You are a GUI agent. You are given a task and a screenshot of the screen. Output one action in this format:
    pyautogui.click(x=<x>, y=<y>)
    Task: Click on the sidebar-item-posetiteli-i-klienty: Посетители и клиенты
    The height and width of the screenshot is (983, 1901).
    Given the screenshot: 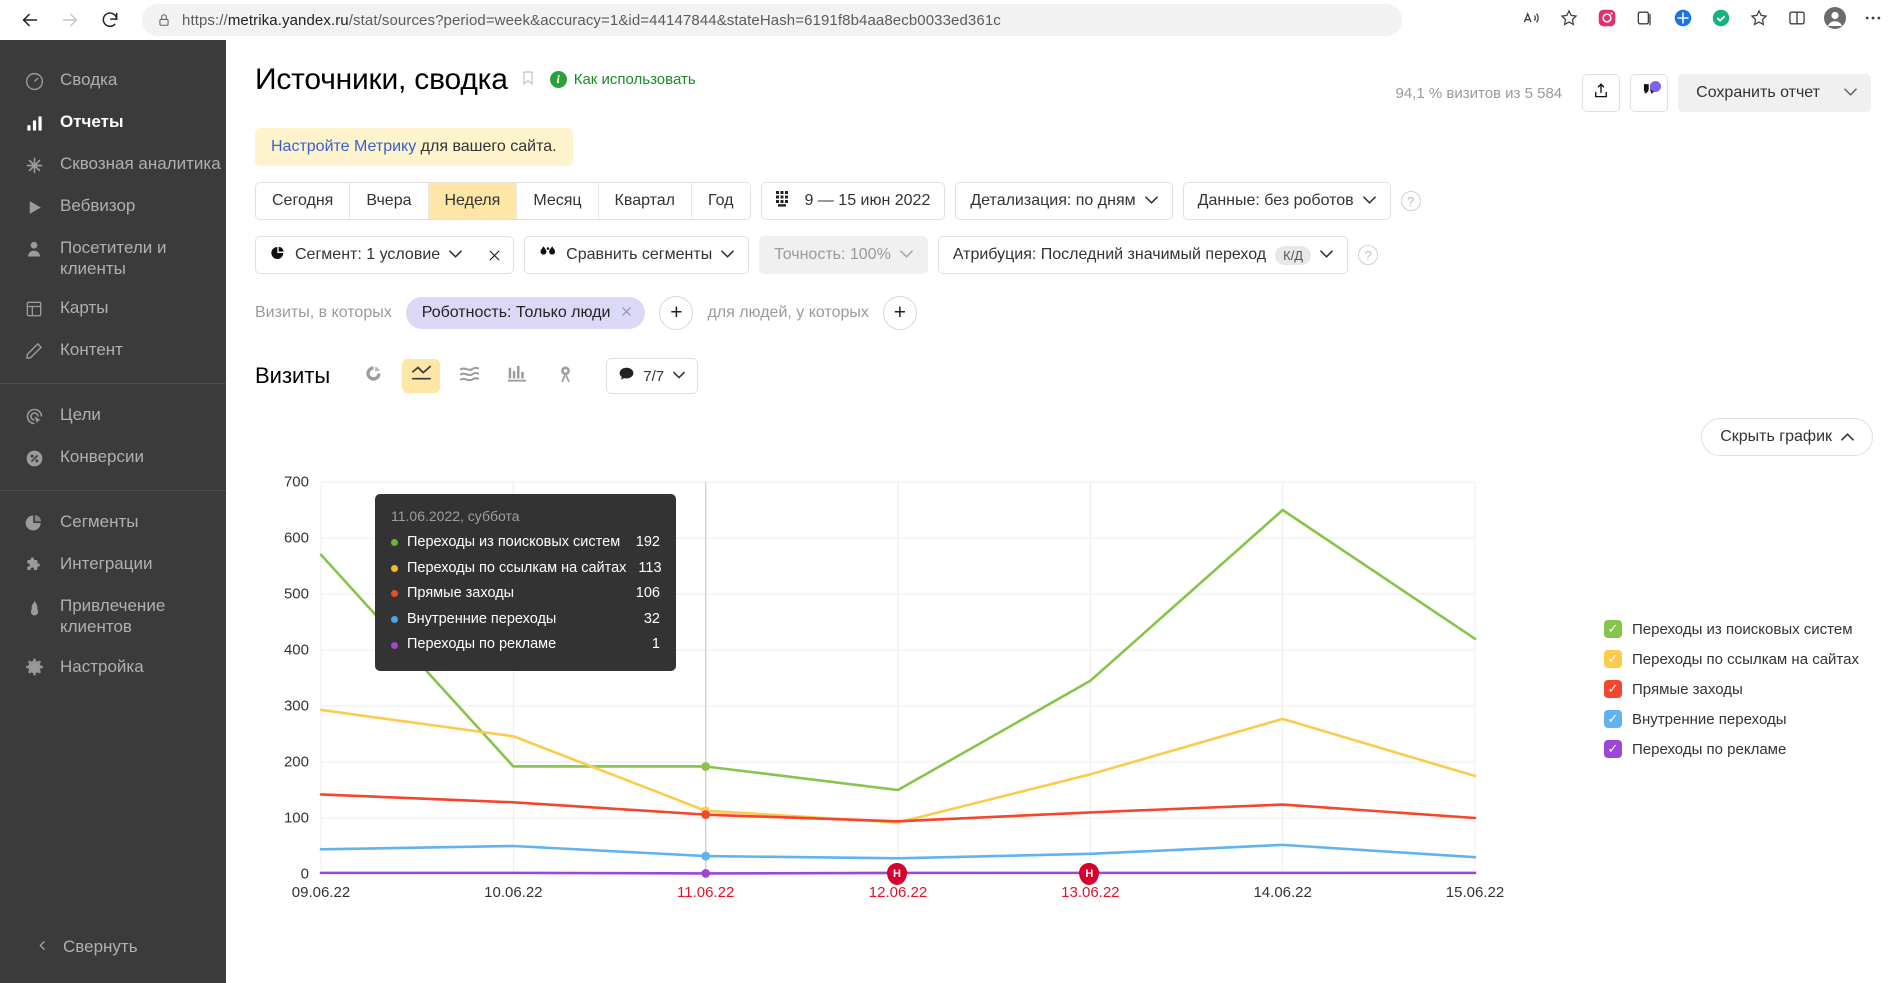 What is the action you would take?
    pyautogui.click(x=113, y=258)
    